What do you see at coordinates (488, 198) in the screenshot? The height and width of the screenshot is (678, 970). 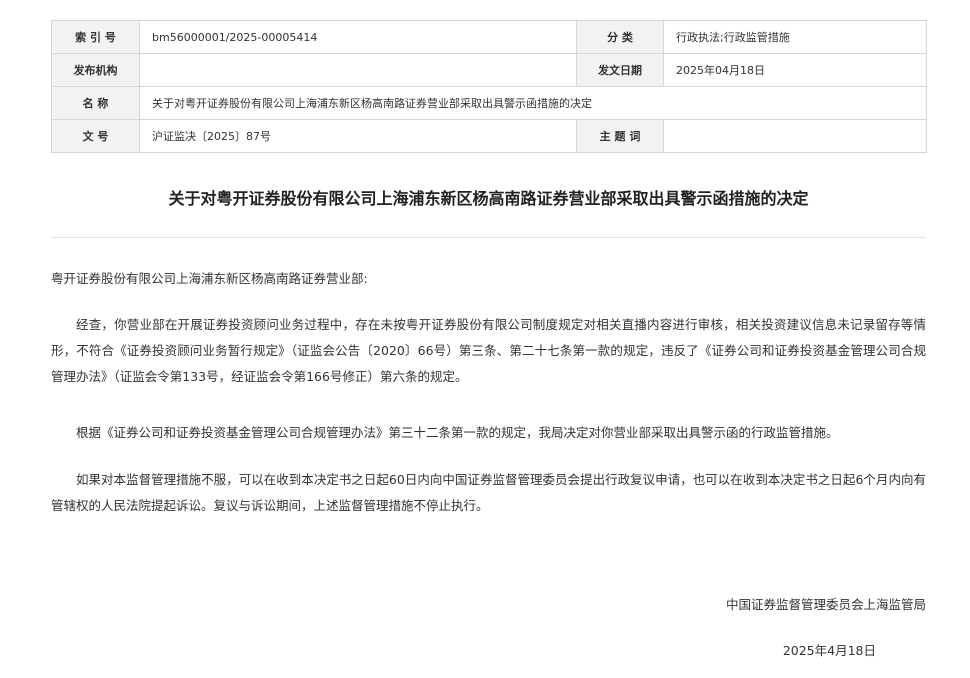 I see `document-title: 关于对粤开证券股份有限公司上海浦东新区杨高南路证券营业部采取出具警示函措施的决定` at bounding box center [488, 198].